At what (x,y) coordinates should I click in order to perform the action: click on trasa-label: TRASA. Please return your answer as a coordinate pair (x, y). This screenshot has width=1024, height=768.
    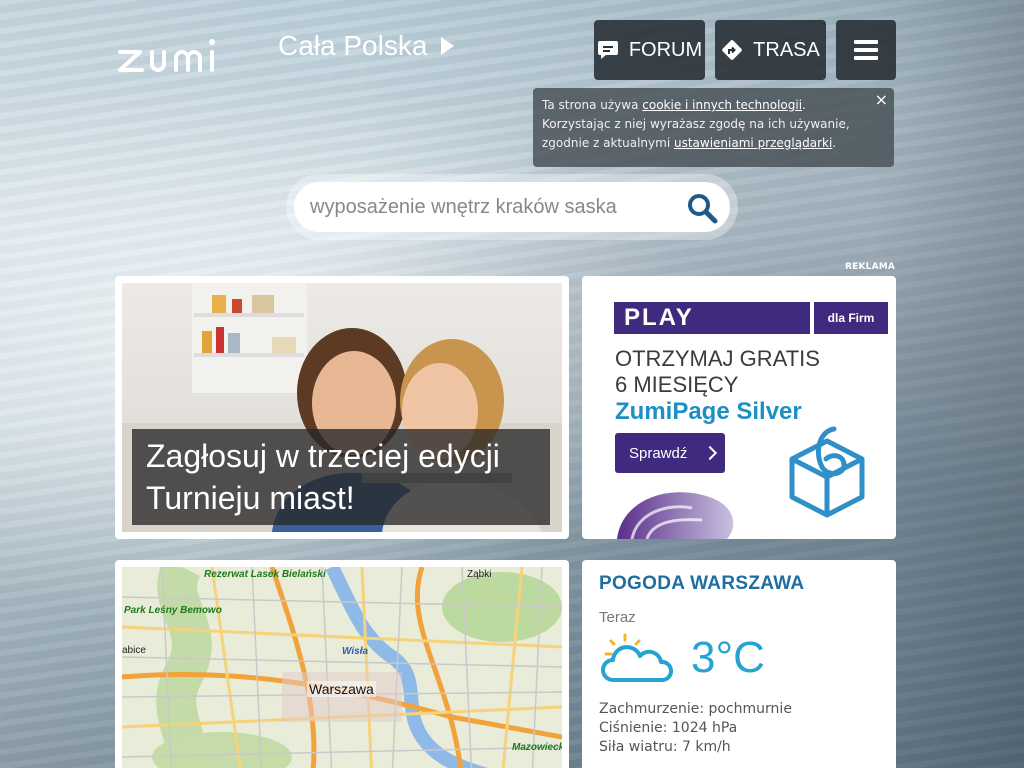
    Looking at the image, I should click on (786, 49).